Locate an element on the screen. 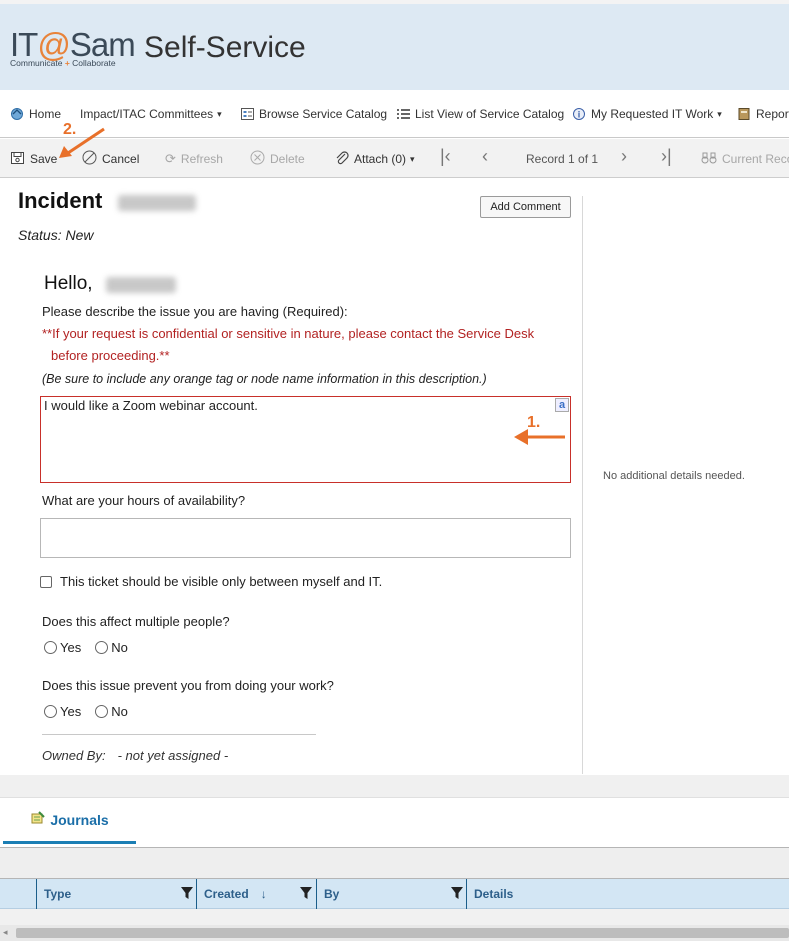  hours-availability-input is located at coordinates (305, 538).